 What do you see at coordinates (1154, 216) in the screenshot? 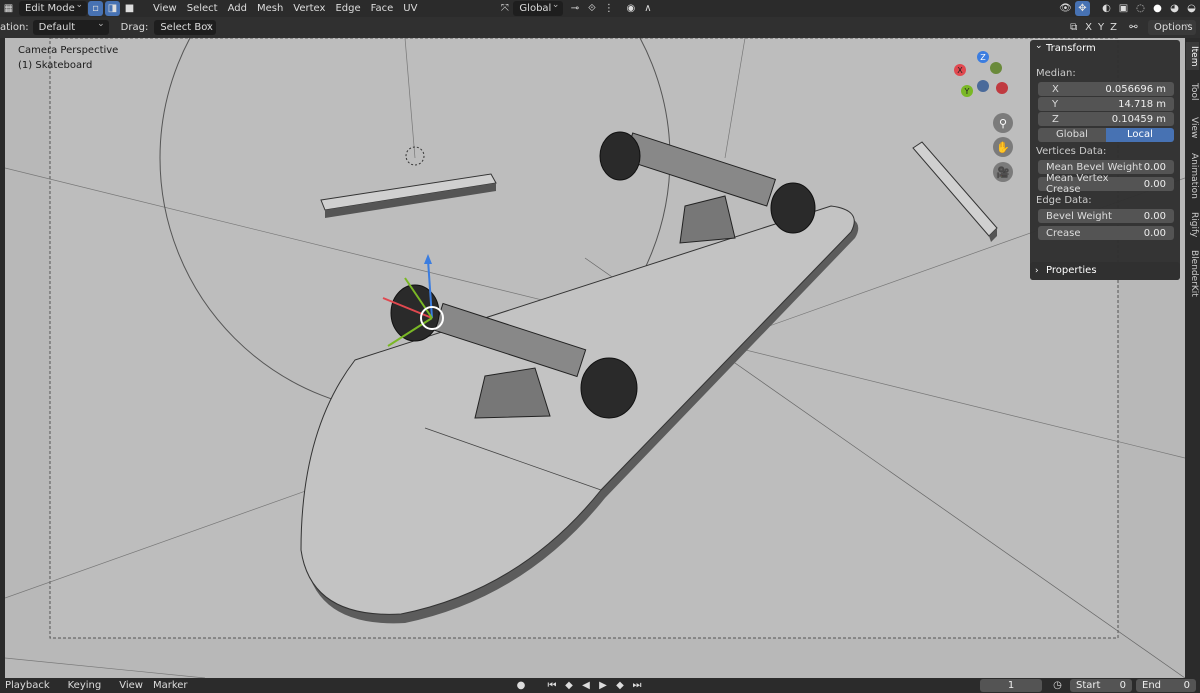
I see `bevel-weight-value: 0.00` at bounding box center [1154, 216].